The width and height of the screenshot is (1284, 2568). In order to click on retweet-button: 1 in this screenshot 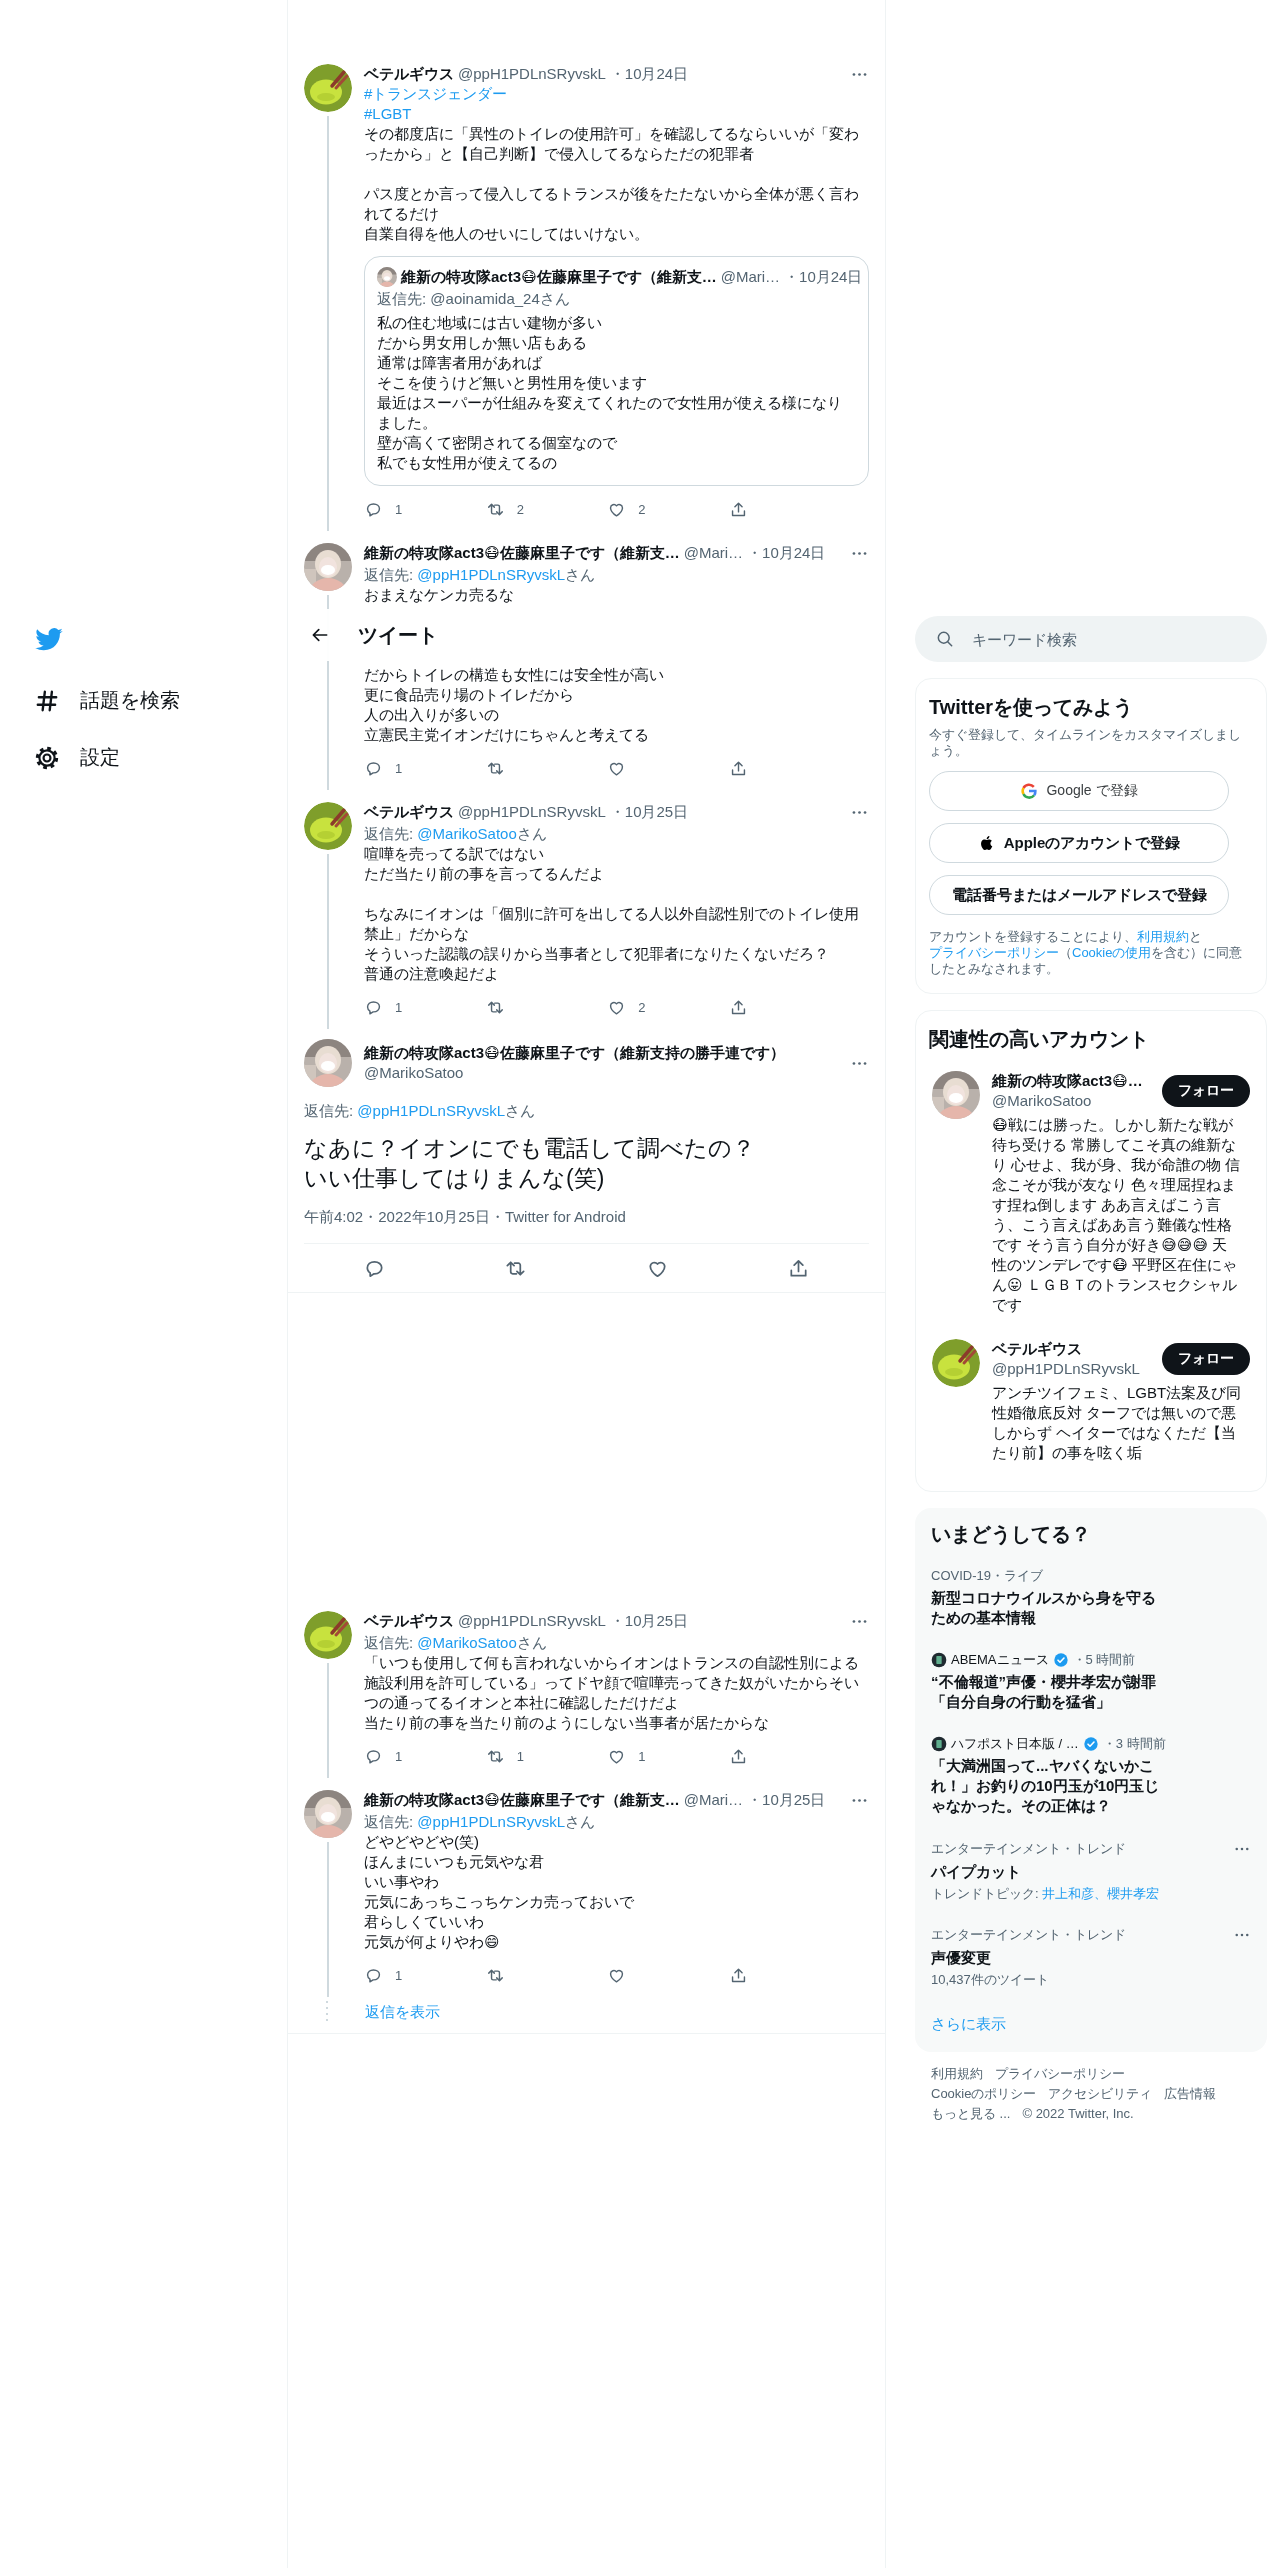, I will do `click(515, 1756)`.